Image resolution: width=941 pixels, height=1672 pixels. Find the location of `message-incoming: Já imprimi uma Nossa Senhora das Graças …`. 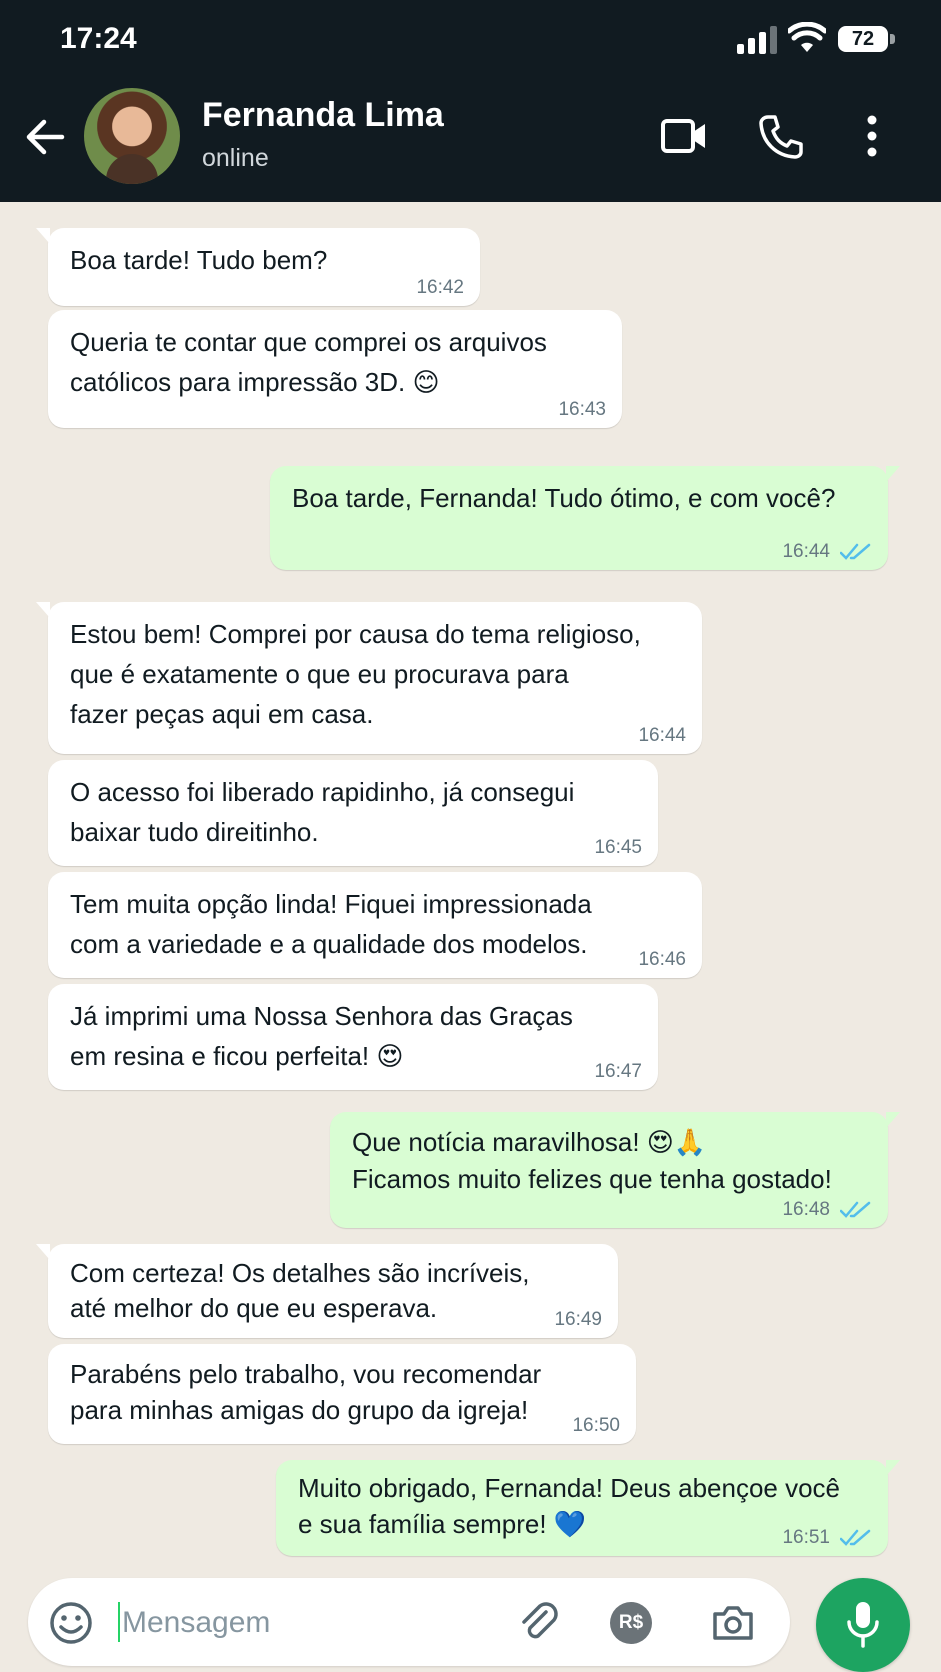

message-incoming: Já imprimi uma Nossa Senhora das Graças … is located at coordinates (353, 1037).